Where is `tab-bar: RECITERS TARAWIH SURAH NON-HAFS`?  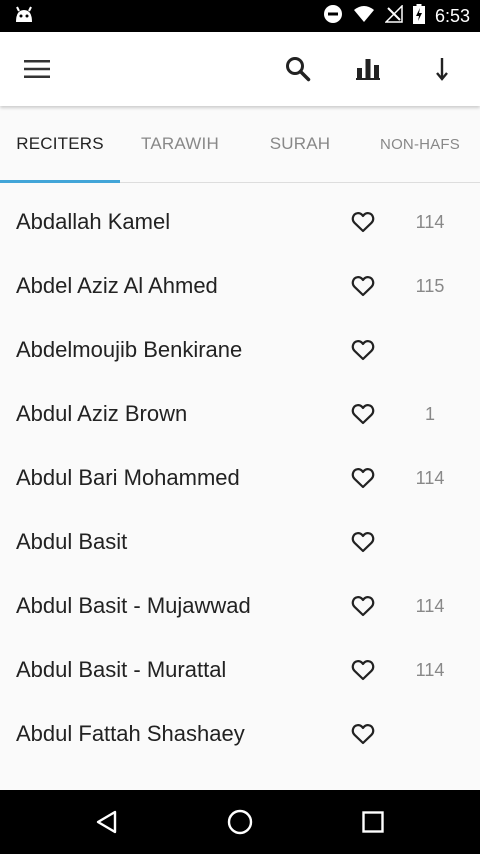 tab-bar: RECITERS TARAWIH SURAH NON-HAFS is located at coordinates (240, 144).